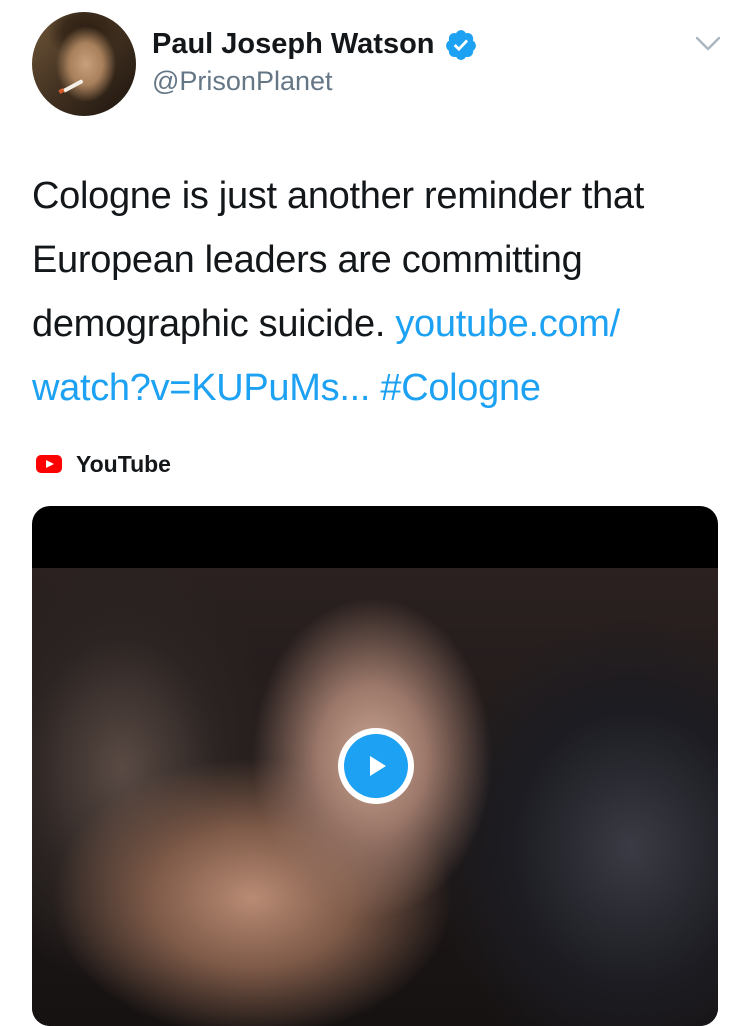 The width and height of the screenshot is (750, 1026). I want to click on avatar-cigarette-tip, so click(61, 91).